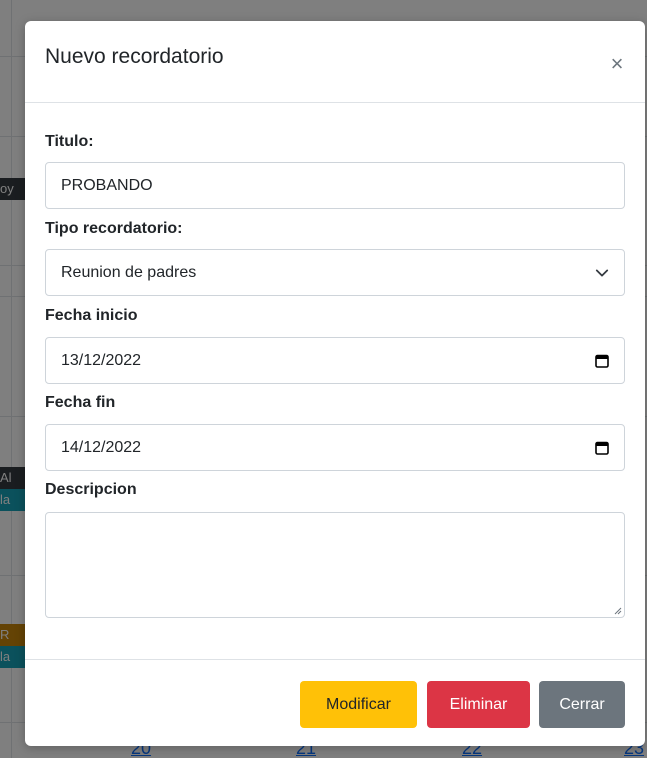  What do you see at coordinates (101, 360) in the screenshot?
I see `fecha-inicio-value: 13/12/2022` at bounding box center [101, 360].